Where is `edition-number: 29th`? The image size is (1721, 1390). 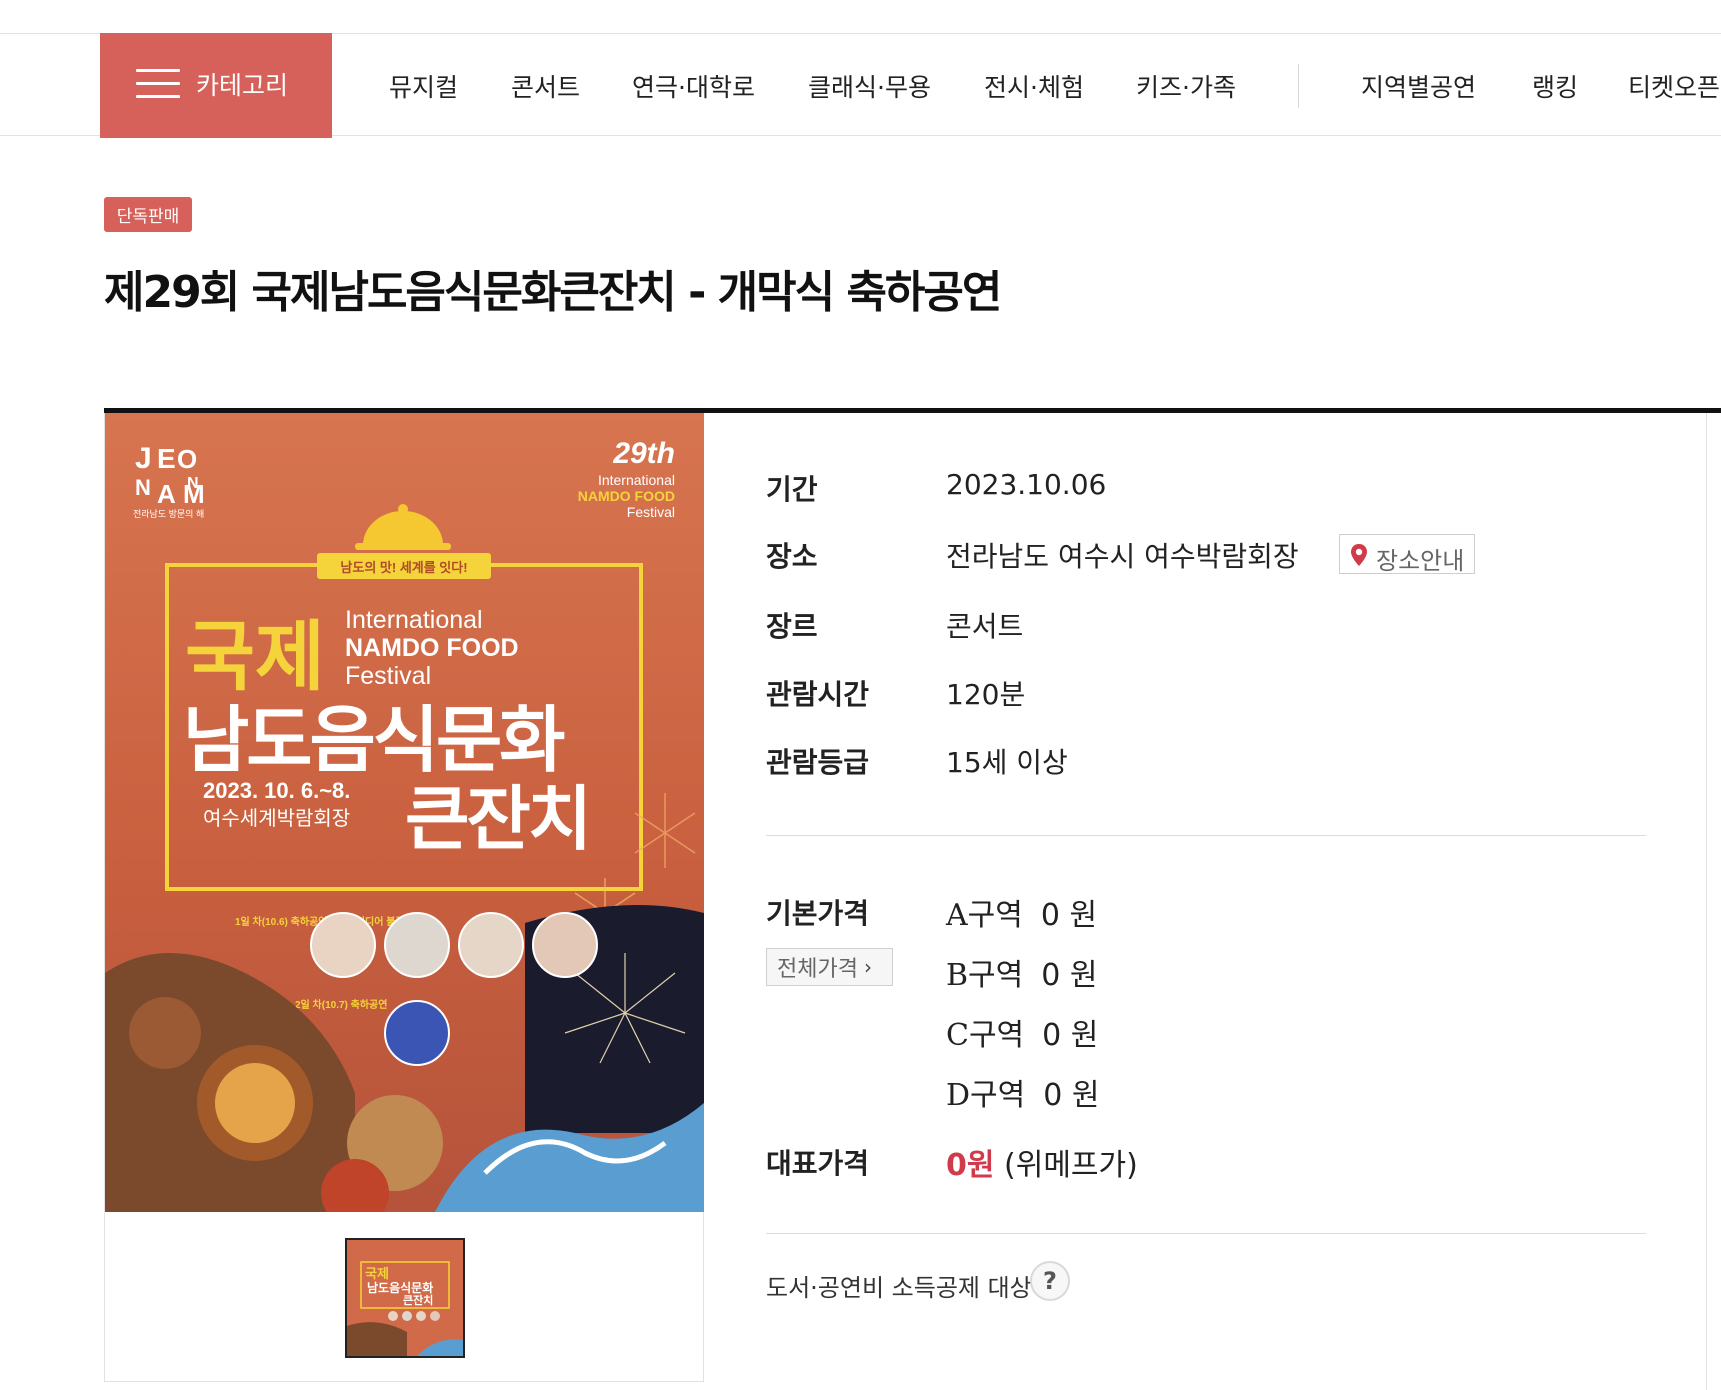 edition-number: 29th is located at coordinates (643, 453).